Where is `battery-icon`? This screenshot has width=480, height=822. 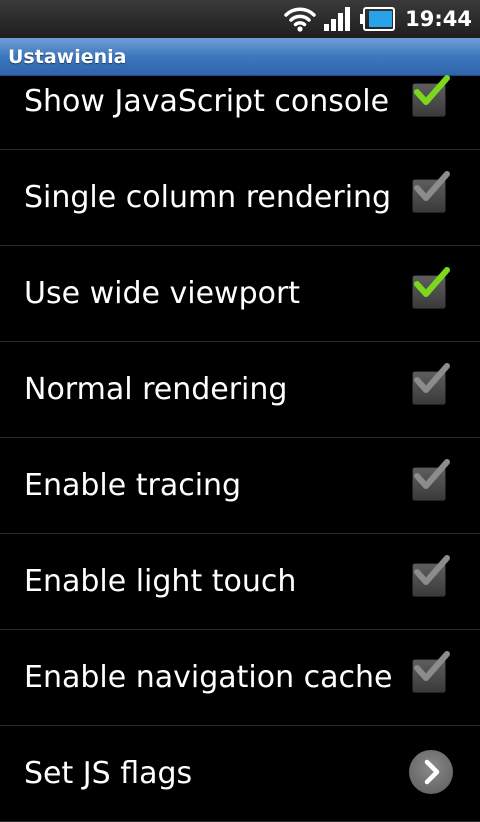
battery-icon is located at coordinates (377, 19).